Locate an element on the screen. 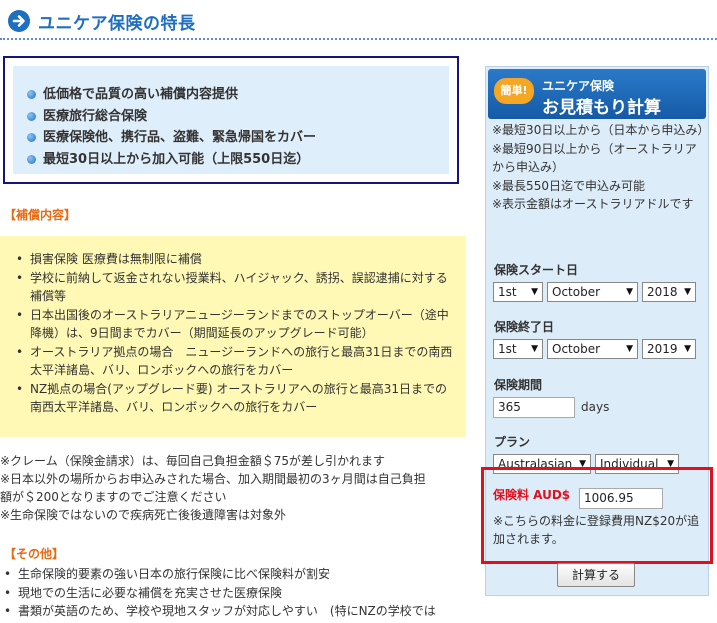 This screenshot has width=717, height=623. premium-note: ※こちらの料金に登録費用NZ$20が追加されます。 is located at coordinates (596, 530).